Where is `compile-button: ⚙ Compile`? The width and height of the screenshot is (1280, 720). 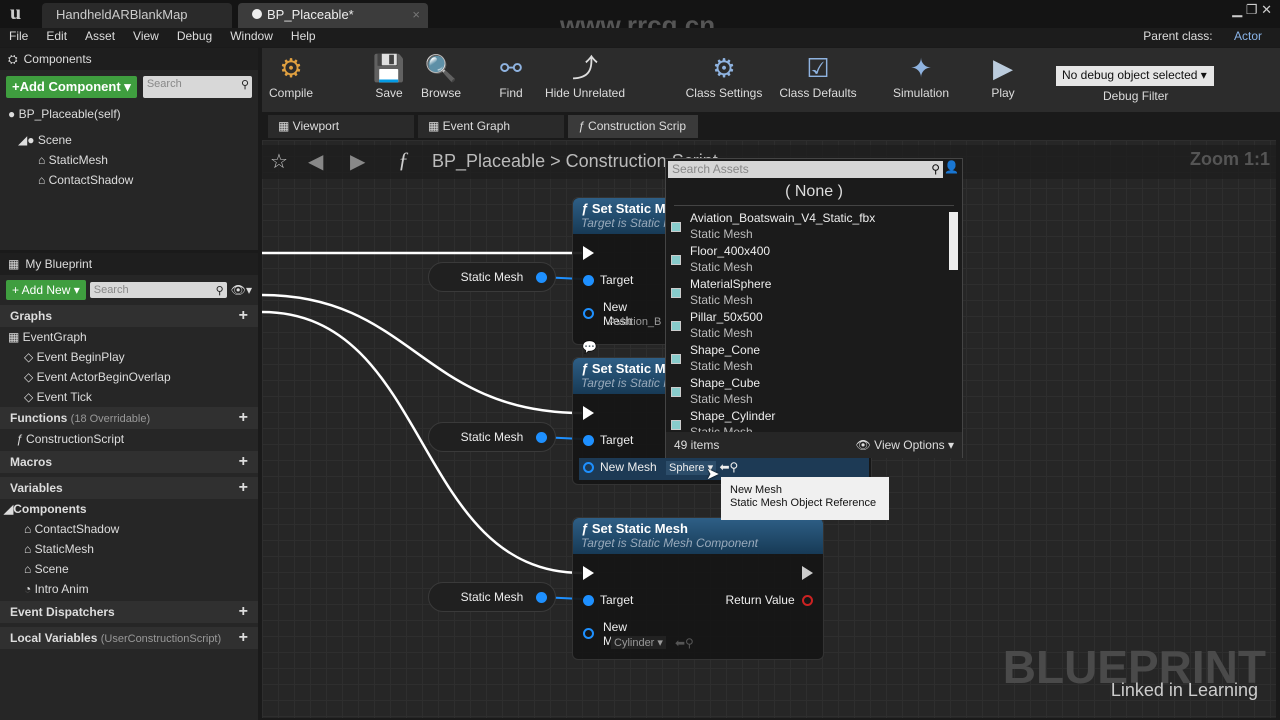
compile-button: ⚙ Compile is located at coordinates (291, 75).